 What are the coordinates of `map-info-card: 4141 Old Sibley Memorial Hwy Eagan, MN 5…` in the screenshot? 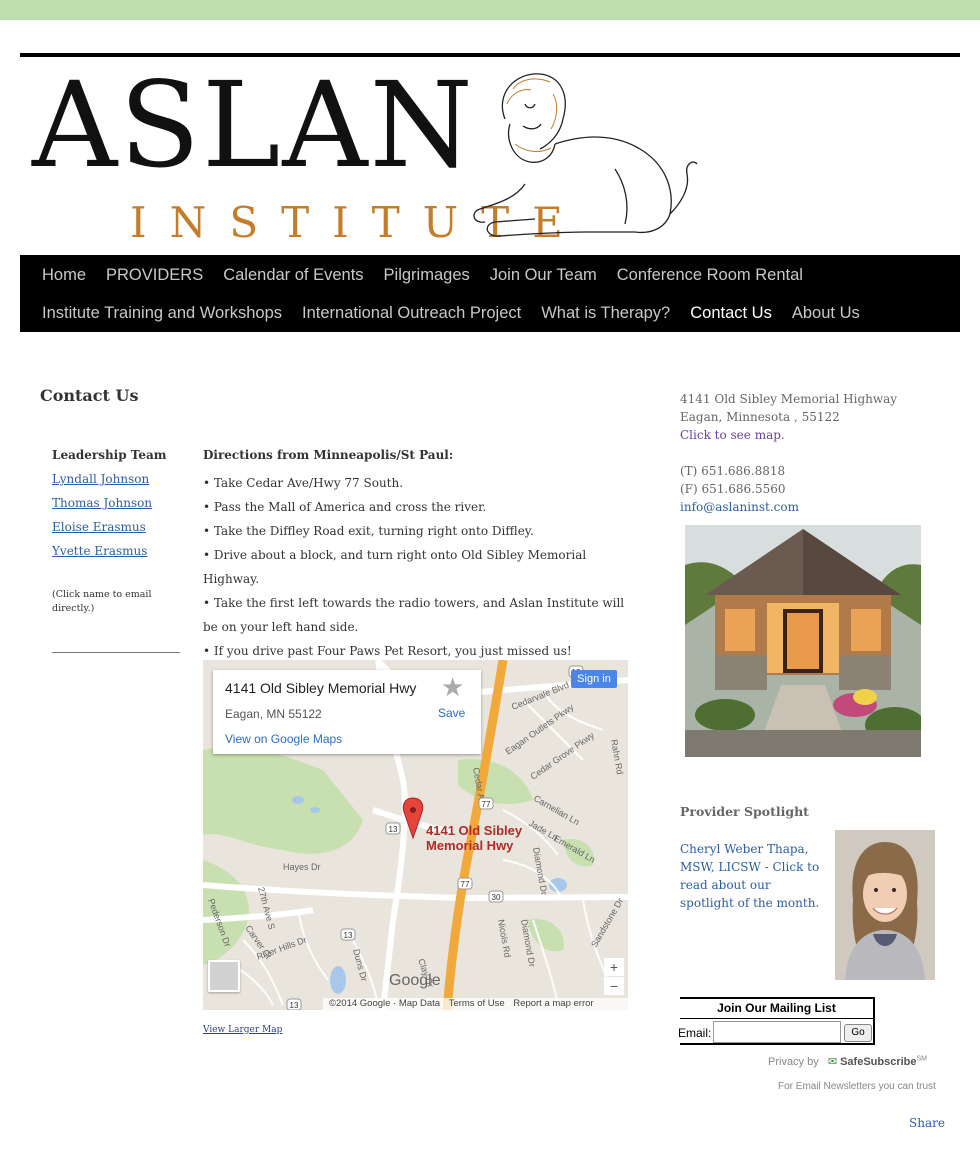 It's located at (347, 712).